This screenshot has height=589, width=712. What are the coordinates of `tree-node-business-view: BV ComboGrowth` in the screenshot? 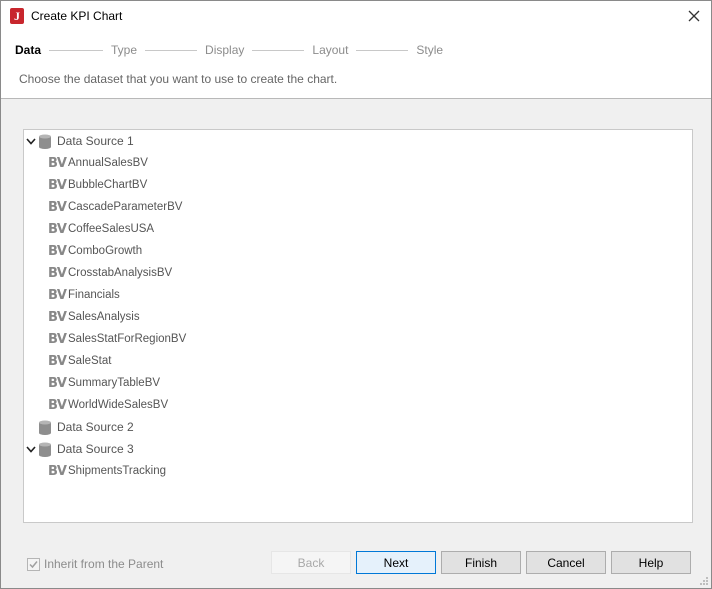 It's located at (95, 251).